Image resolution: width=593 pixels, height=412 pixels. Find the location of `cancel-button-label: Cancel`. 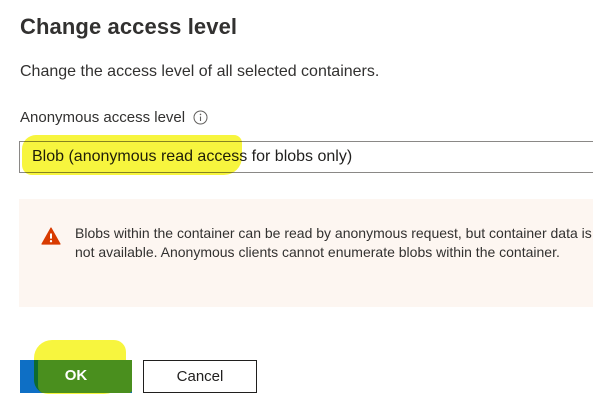

cancel-button-label: Cancel is located at coordinates (200, 376).